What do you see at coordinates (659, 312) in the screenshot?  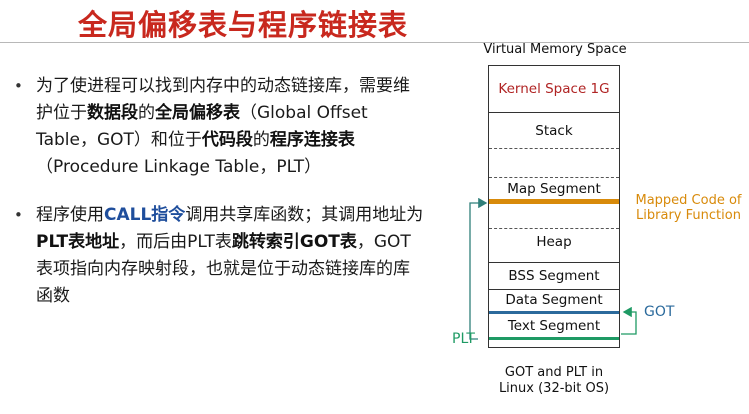 I see `got-label: GOT` at bounding box center [659, 312].